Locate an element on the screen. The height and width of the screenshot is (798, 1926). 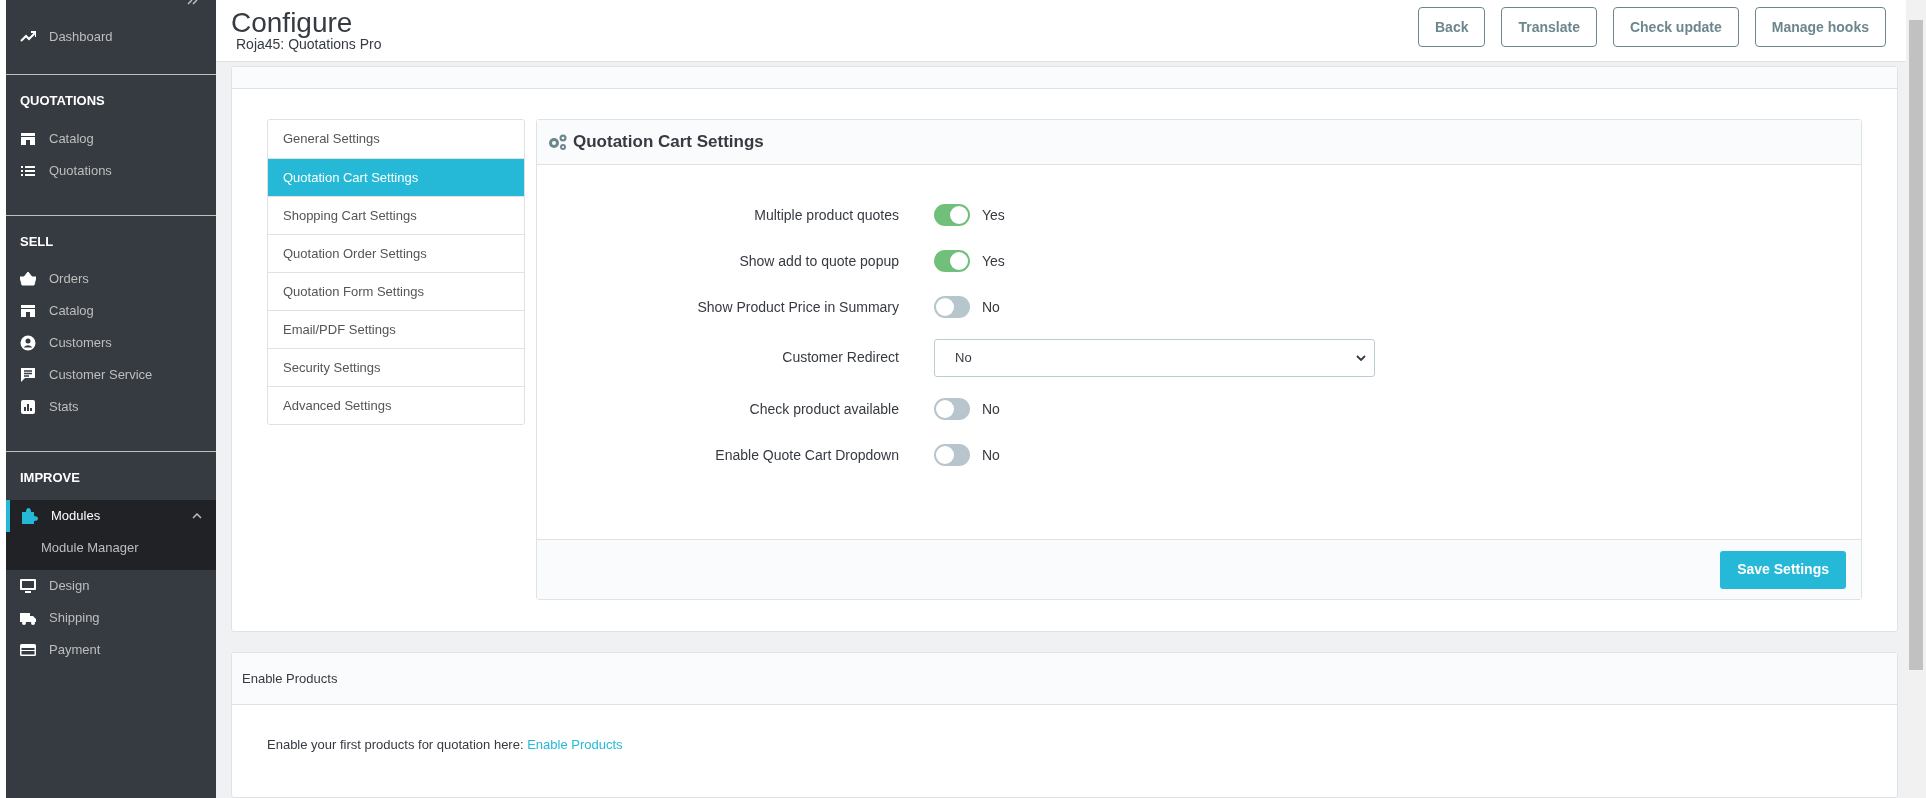
field-label: Multiple product quotes is located at coordinates (826, 215).